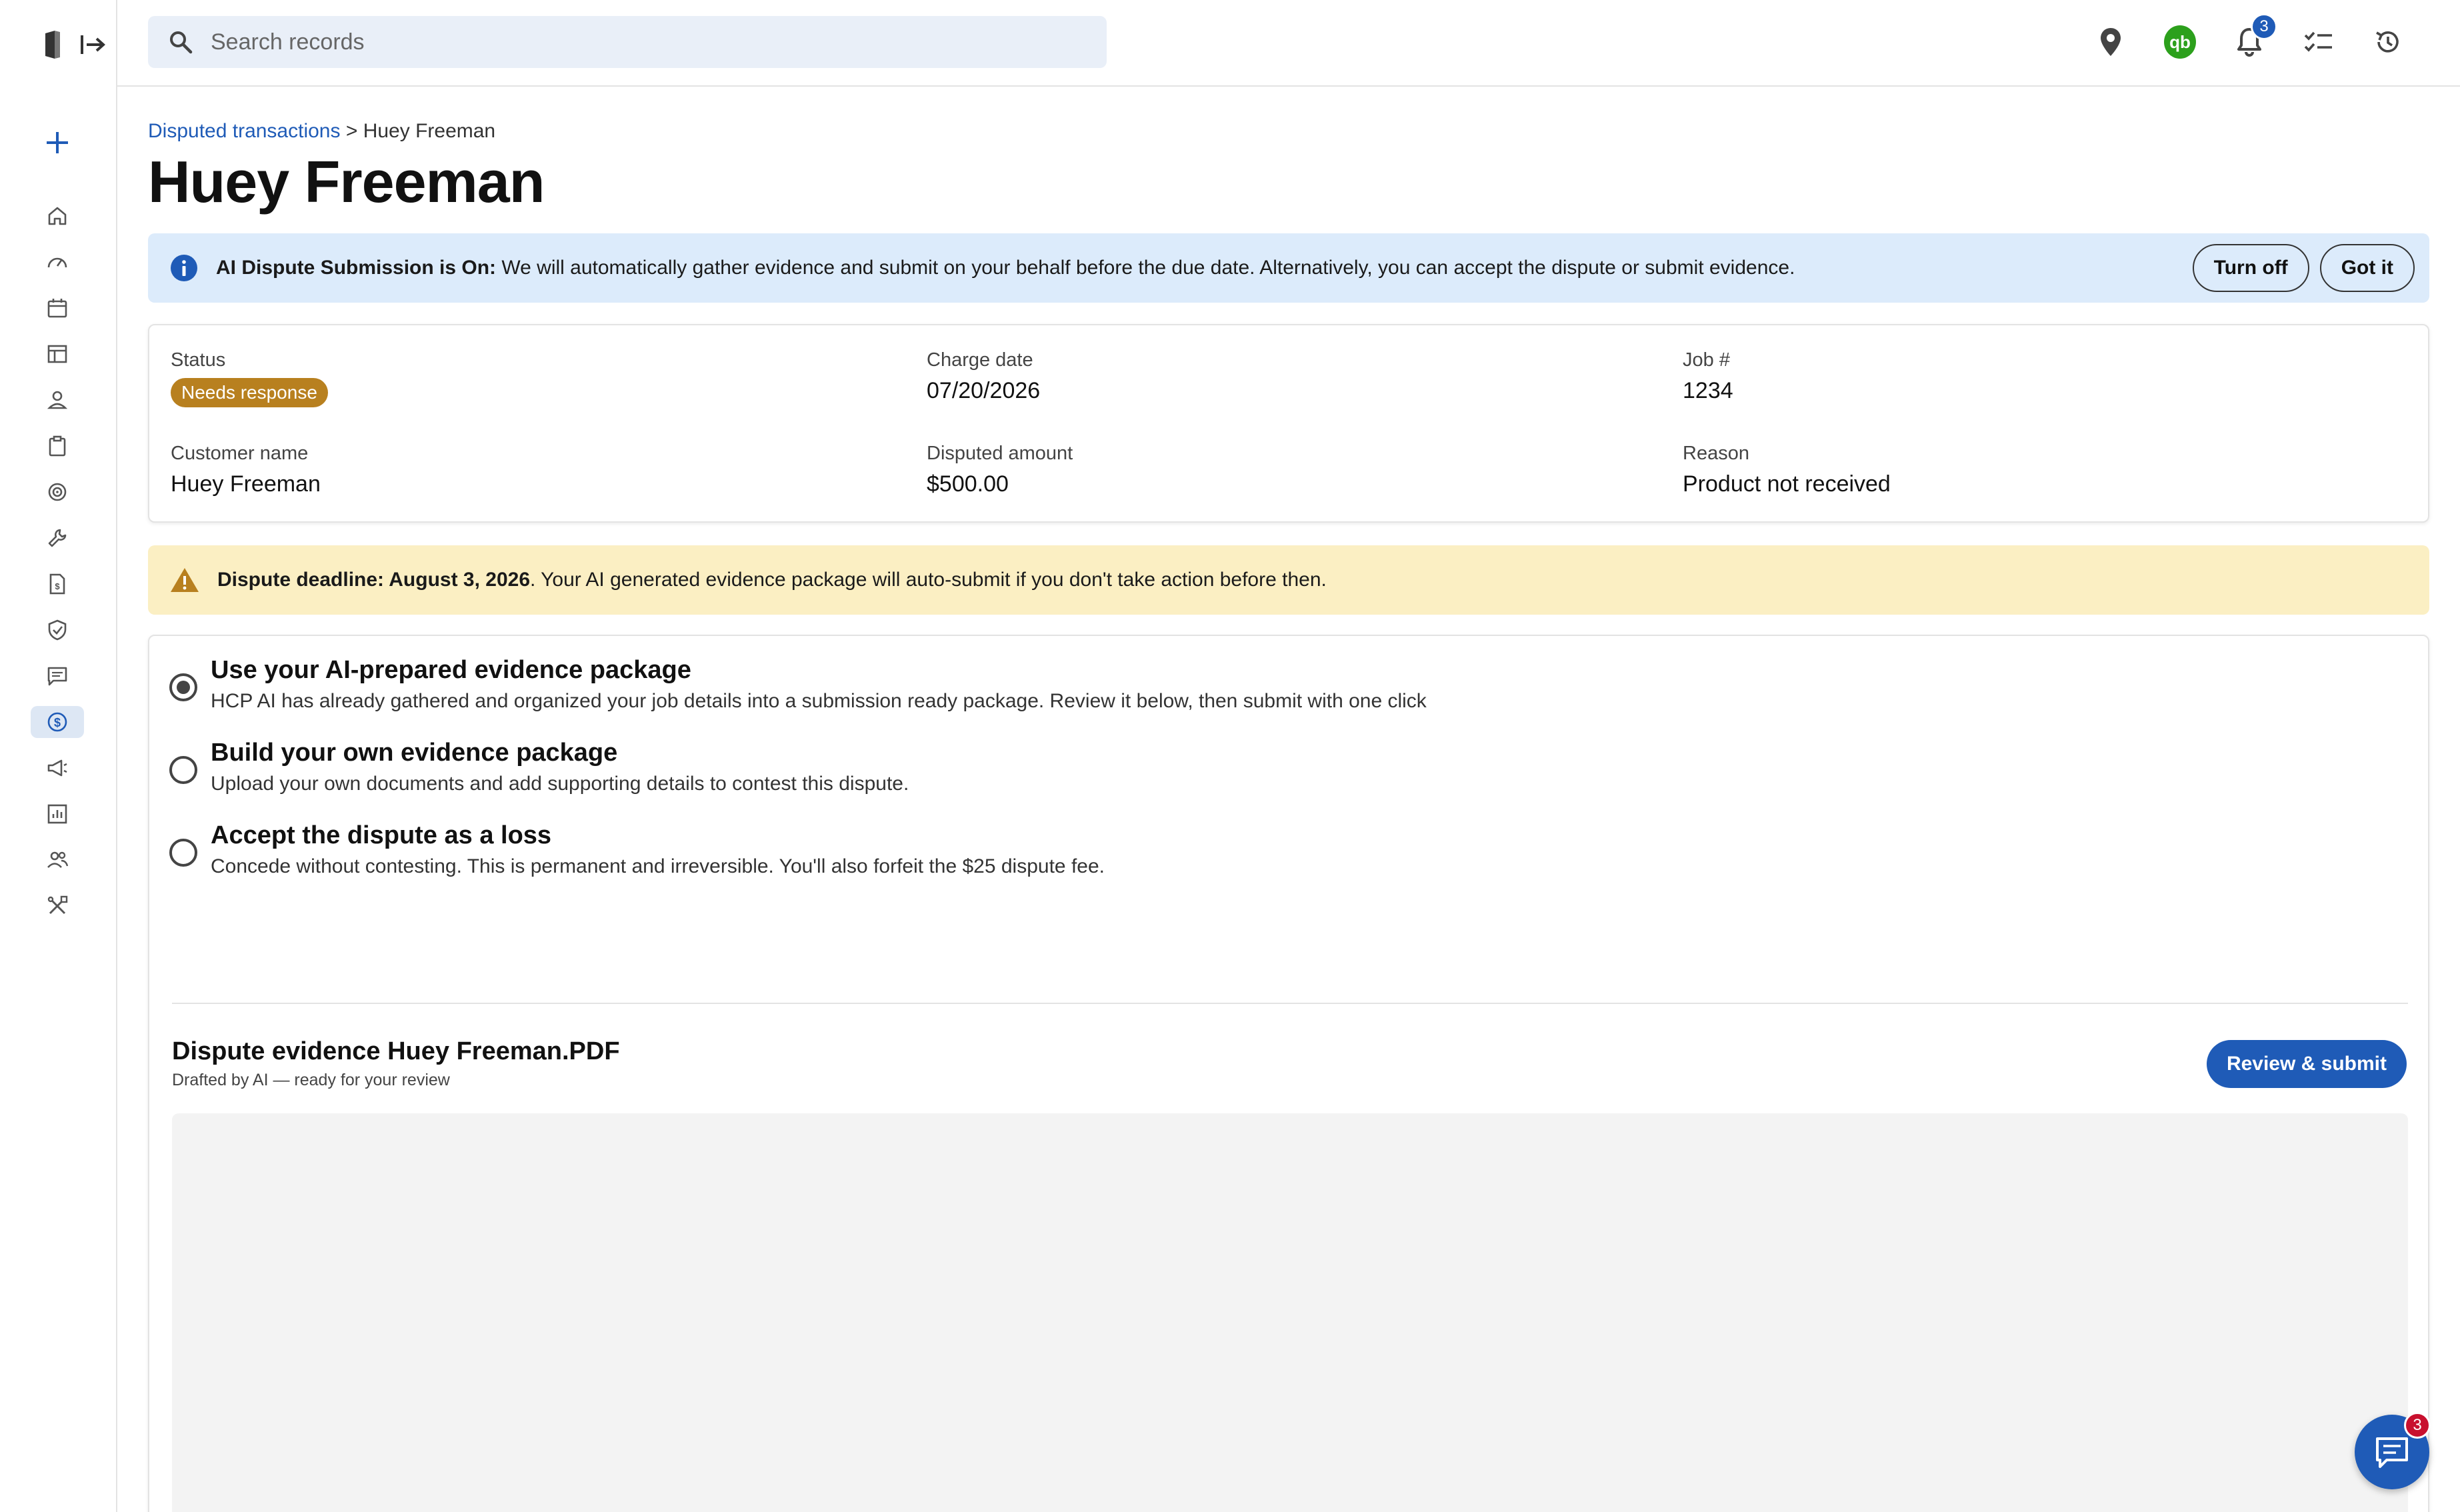 This screenshot has width=2460, height=1512. What do you see at coordinates (181, 42) in the screenshot?
I see `search-icon` at bounding box center [181, 42].